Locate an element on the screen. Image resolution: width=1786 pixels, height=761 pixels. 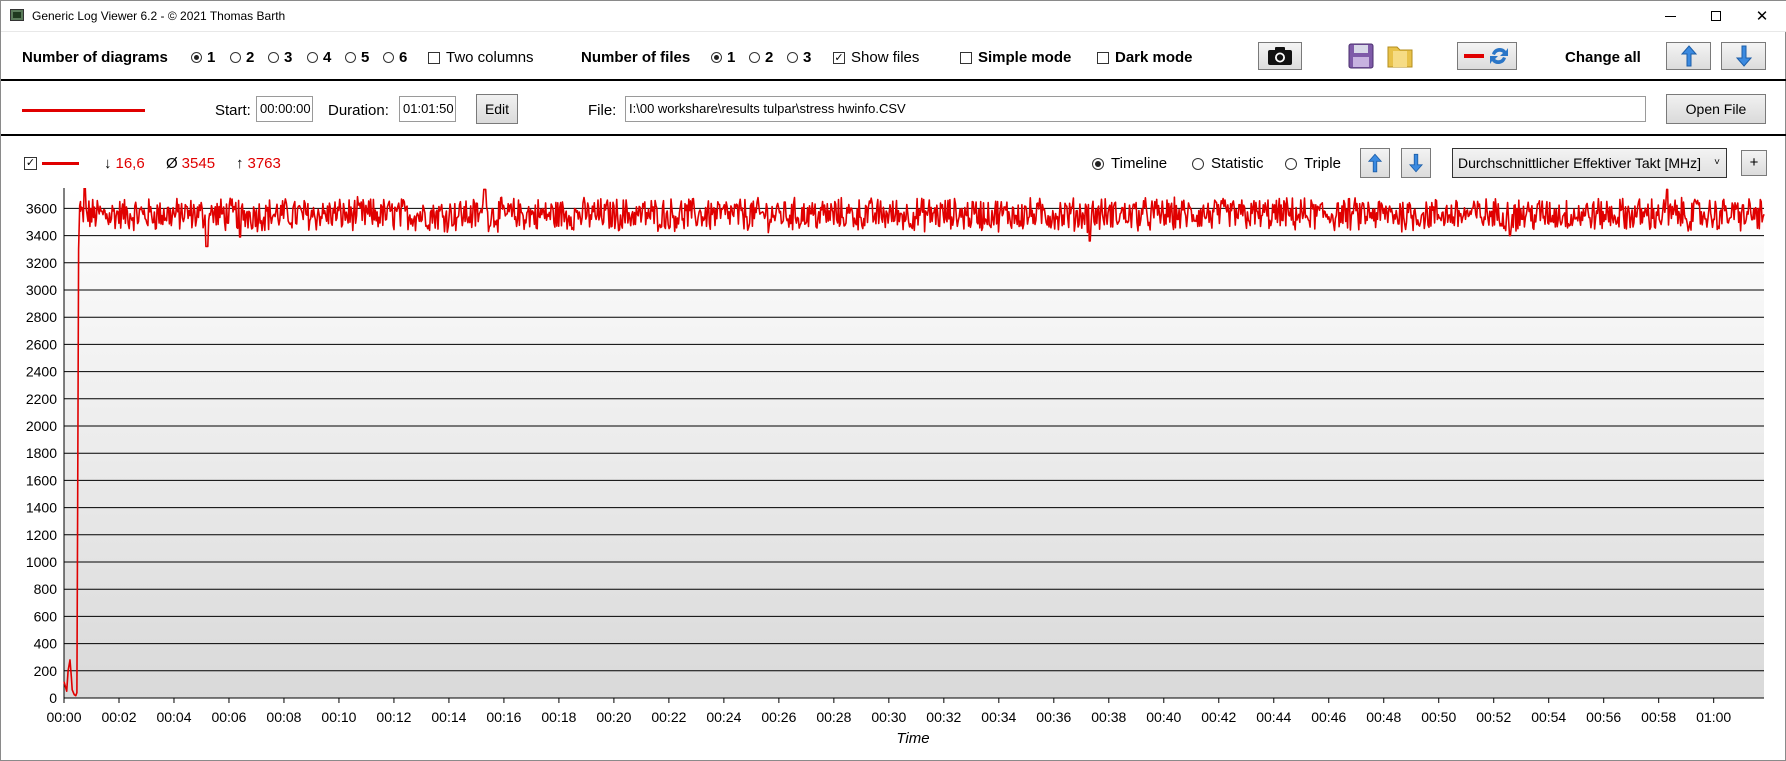
x-tick-label: 00:30 is located at coordinates (888, 717).